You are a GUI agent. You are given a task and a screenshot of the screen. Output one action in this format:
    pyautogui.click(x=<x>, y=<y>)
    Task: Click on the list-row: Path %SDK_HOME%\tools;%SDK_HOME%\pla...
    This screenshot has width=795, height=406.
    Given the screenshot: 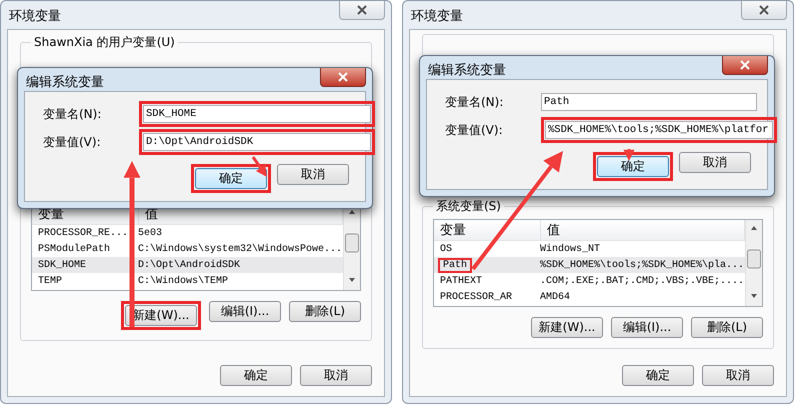 What is the action you would take?
    pyautogui.click(x=589, y=265)
    